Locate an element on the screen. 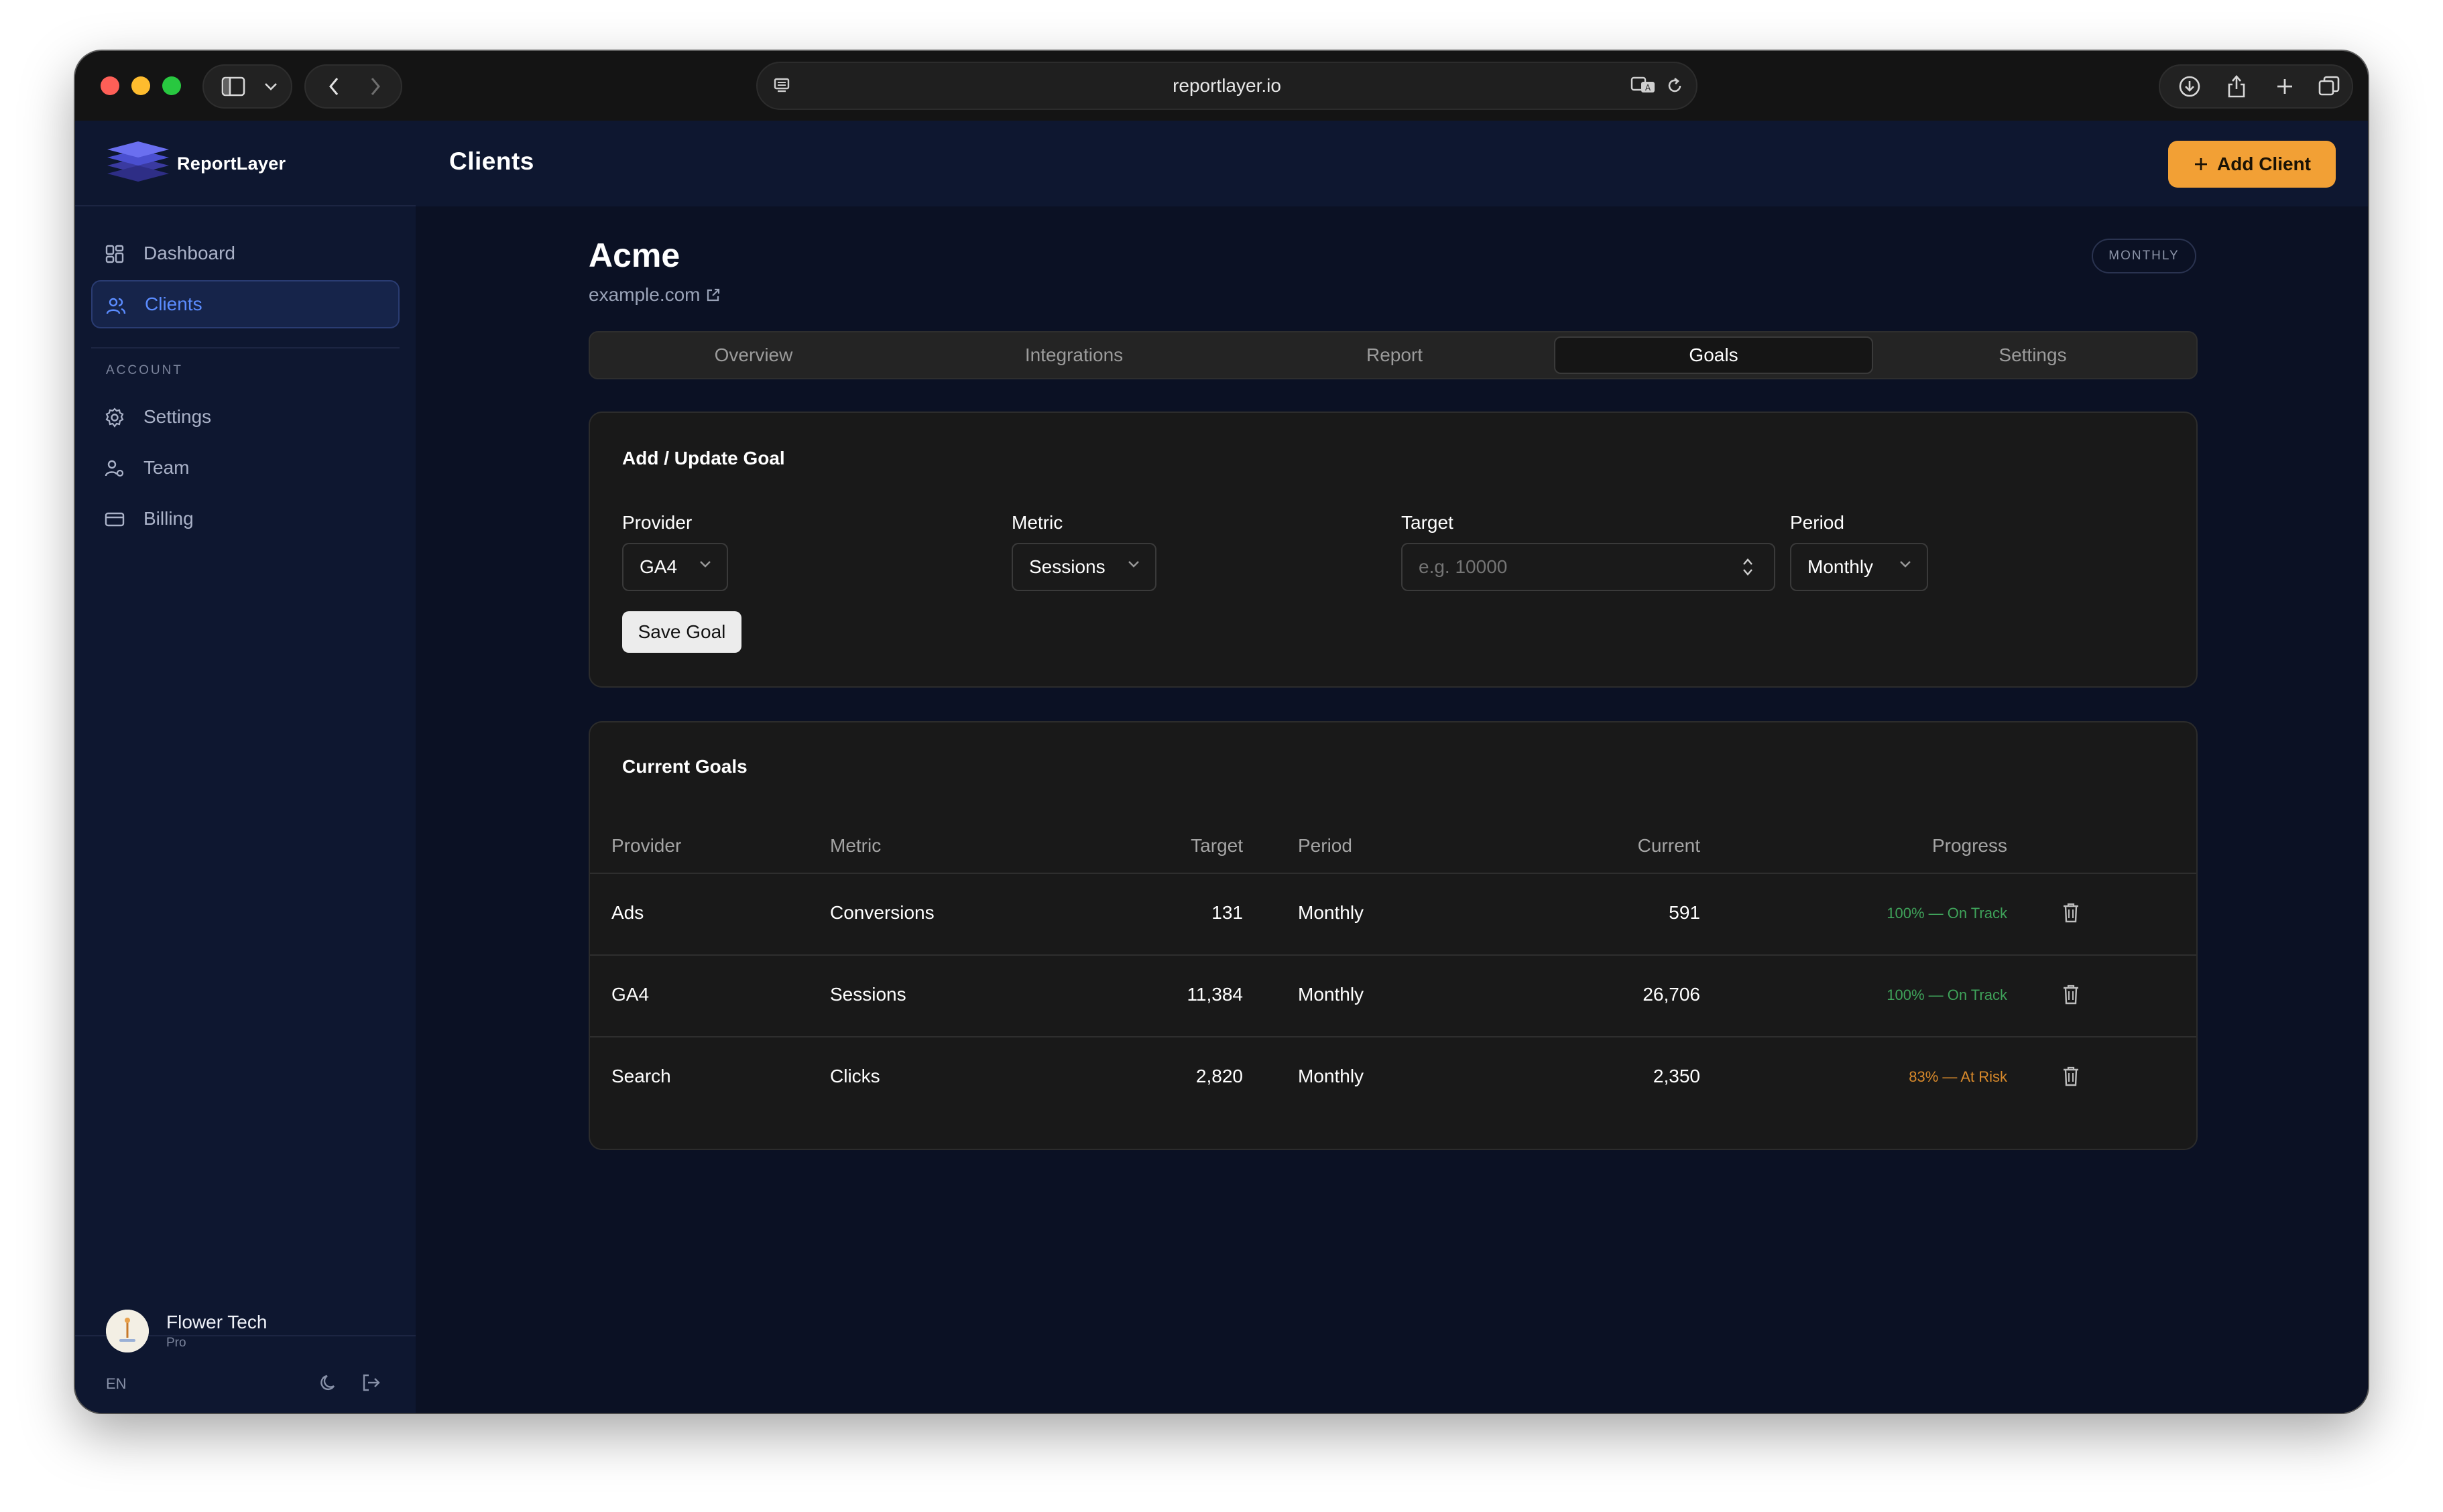 Image resolution: width=2443 pixels, height=1512 pixels. period-value: Monthly is located at coordinates (1840, 567).